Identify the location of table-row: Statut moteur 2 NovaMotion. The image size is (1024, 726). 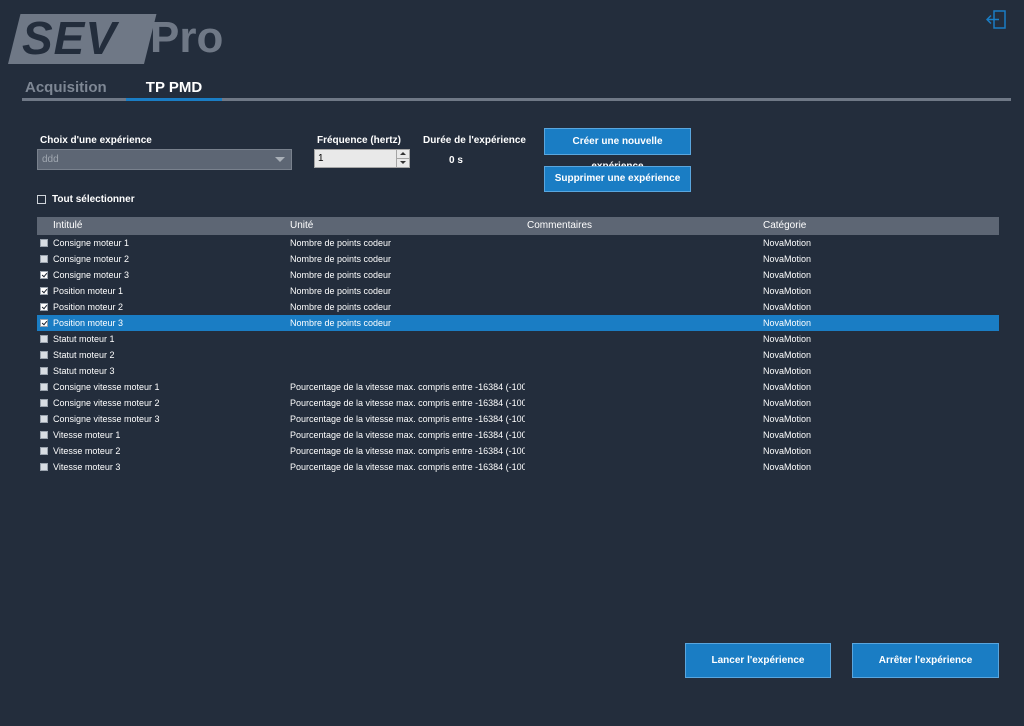
(518, 355).